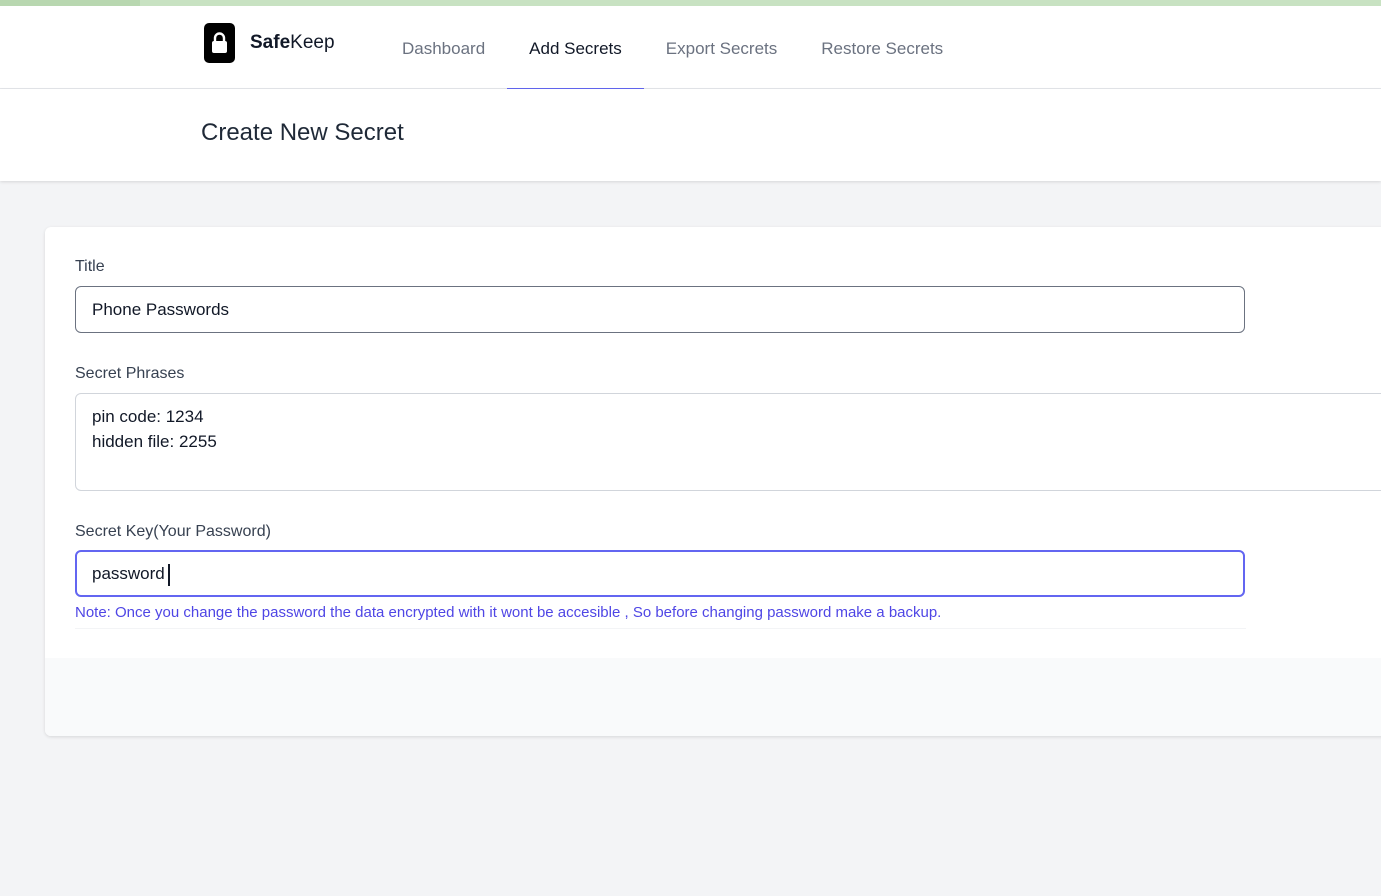  Describe the element at coordinates (169, 575) in the screenshot. I see `text-caret` at that location.